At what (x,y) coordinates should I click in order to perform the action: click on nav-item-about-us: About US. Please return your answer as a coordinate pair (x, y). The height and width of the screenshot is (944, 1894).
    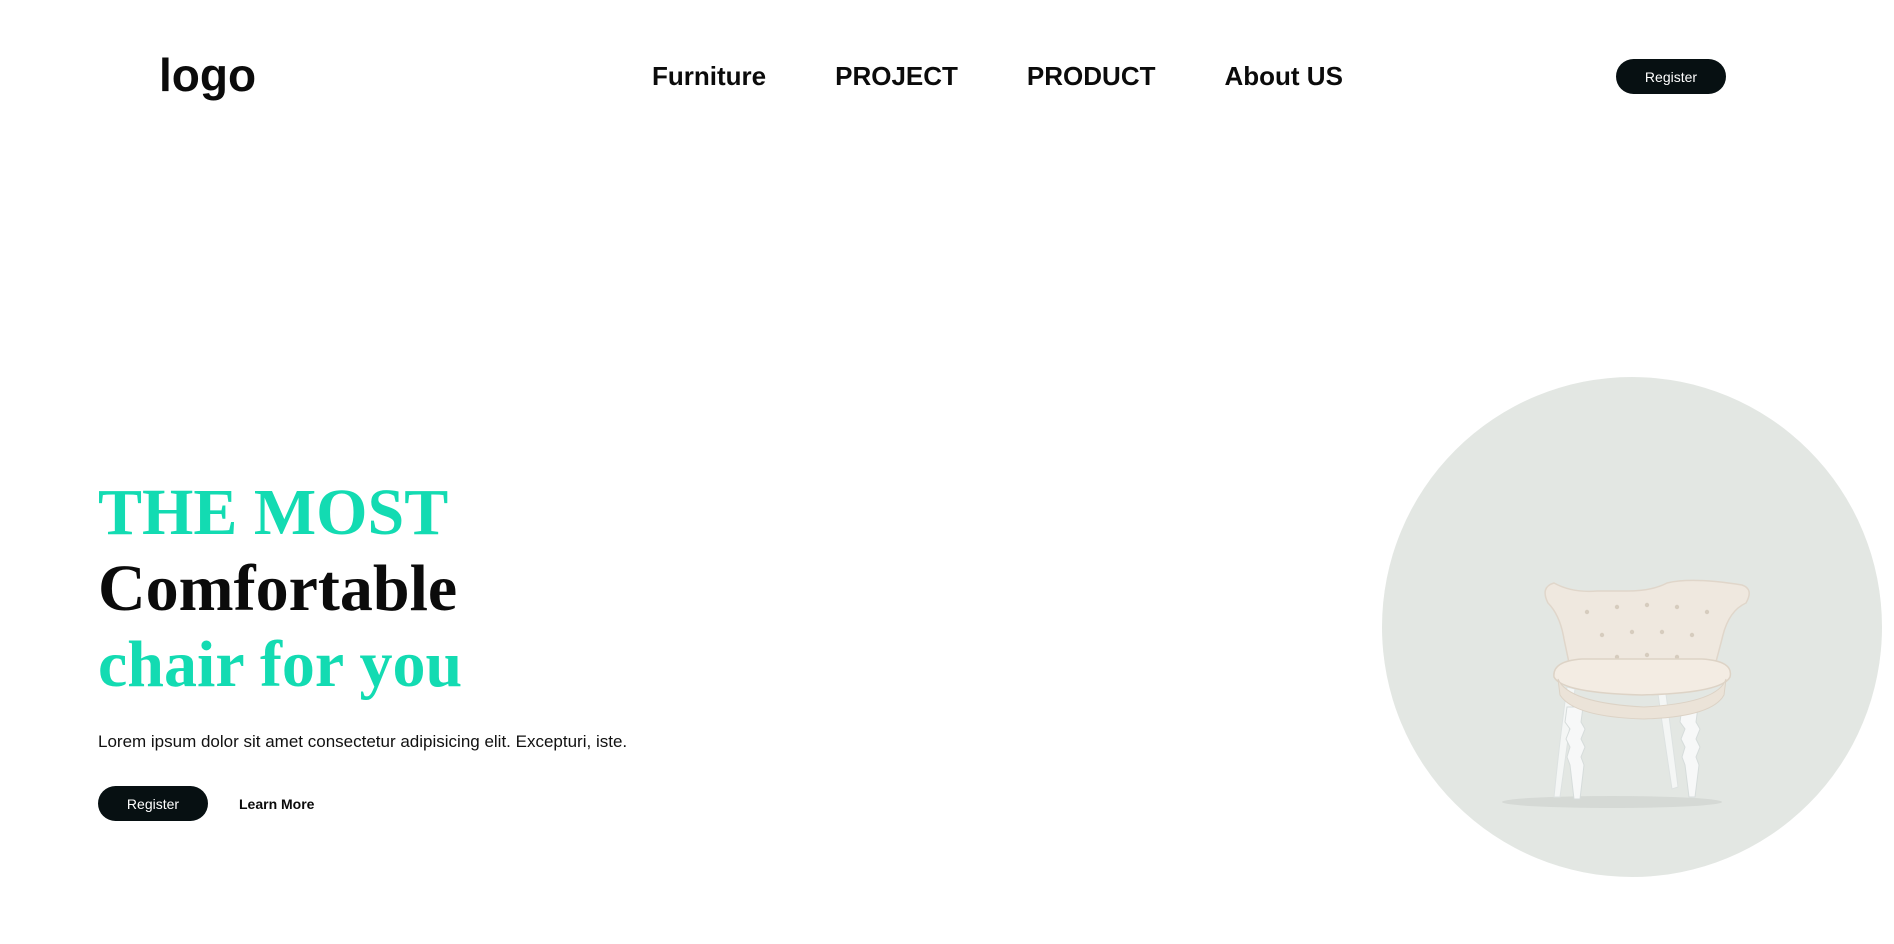
    Looking at the image, I should click on (1283, 76).